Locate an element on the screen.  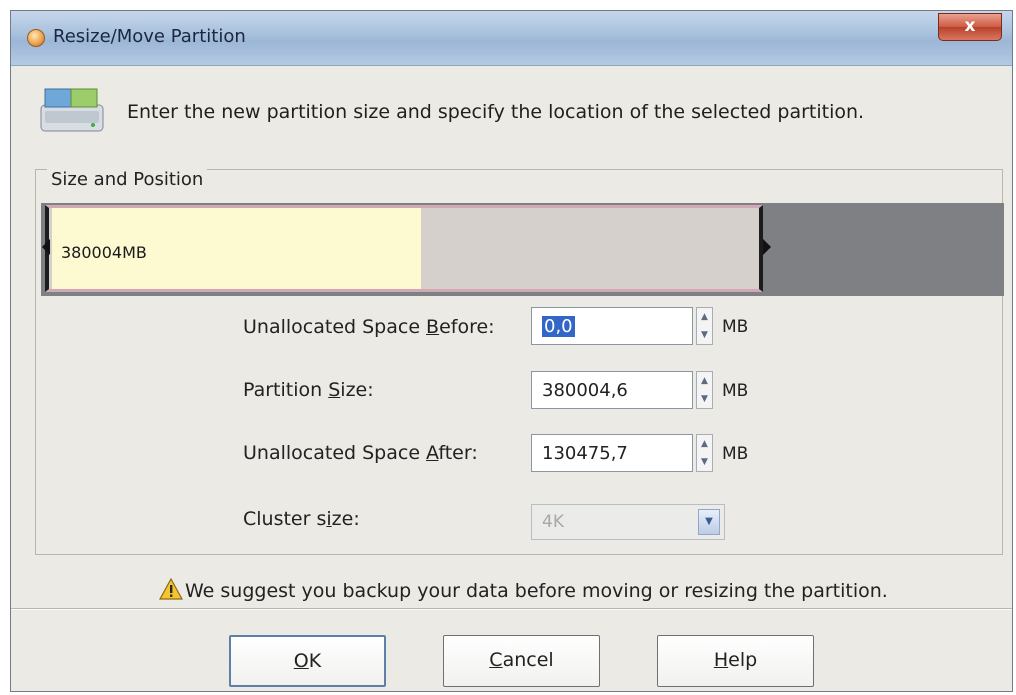
unallocated-after-label: Unallocated Space After: is located at coordinates (360, 453).